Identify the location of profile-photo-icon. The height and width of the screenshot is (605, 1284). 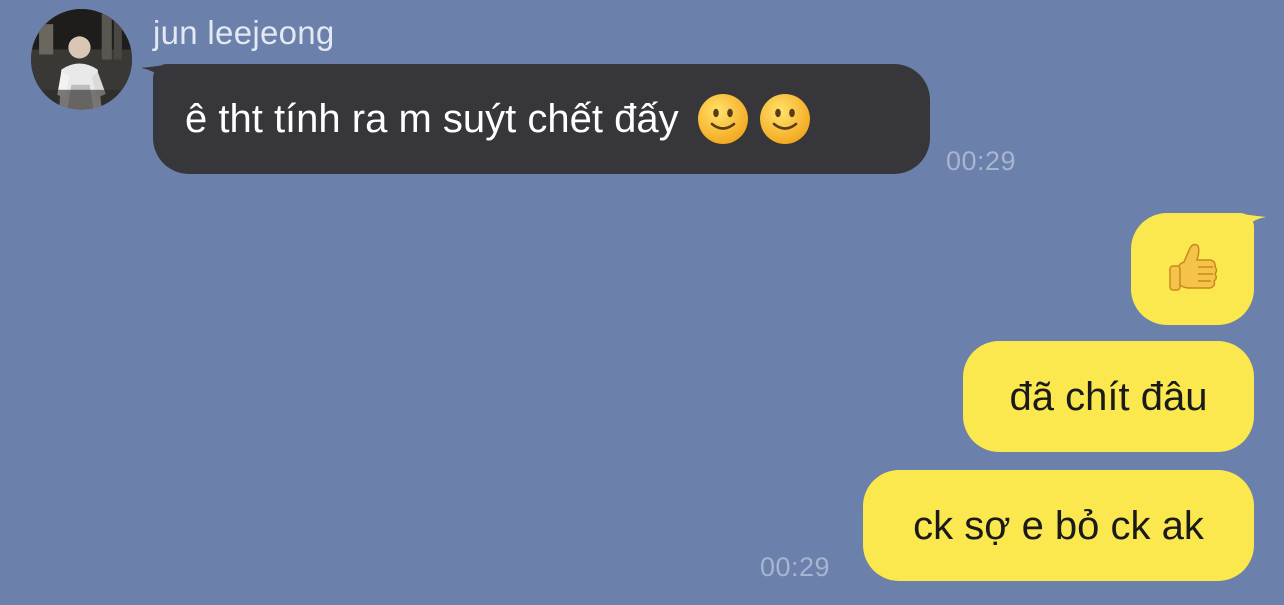
(81, 59).